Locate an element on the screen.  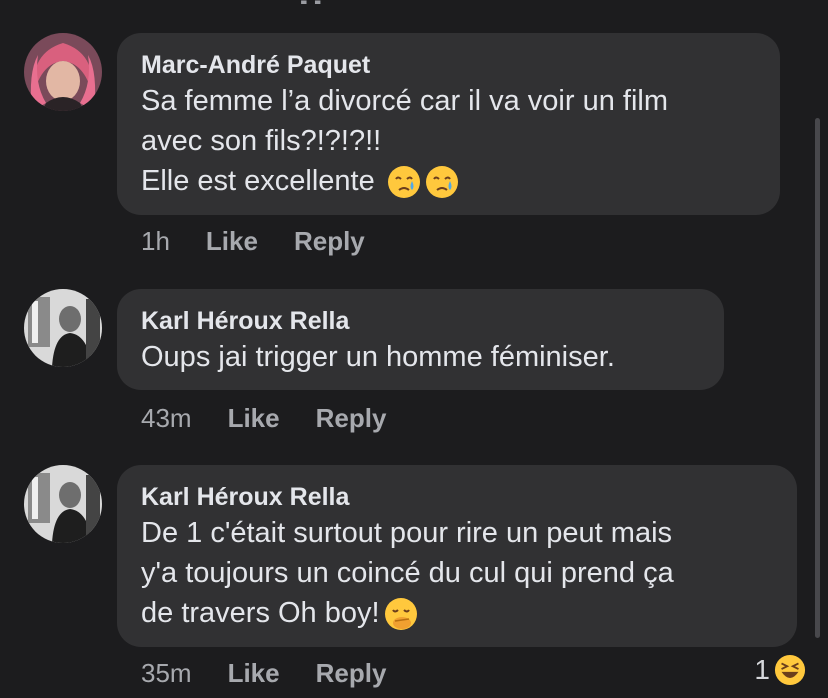
comment-actions: 35m Like Reply is located at coordinates (281, 673).